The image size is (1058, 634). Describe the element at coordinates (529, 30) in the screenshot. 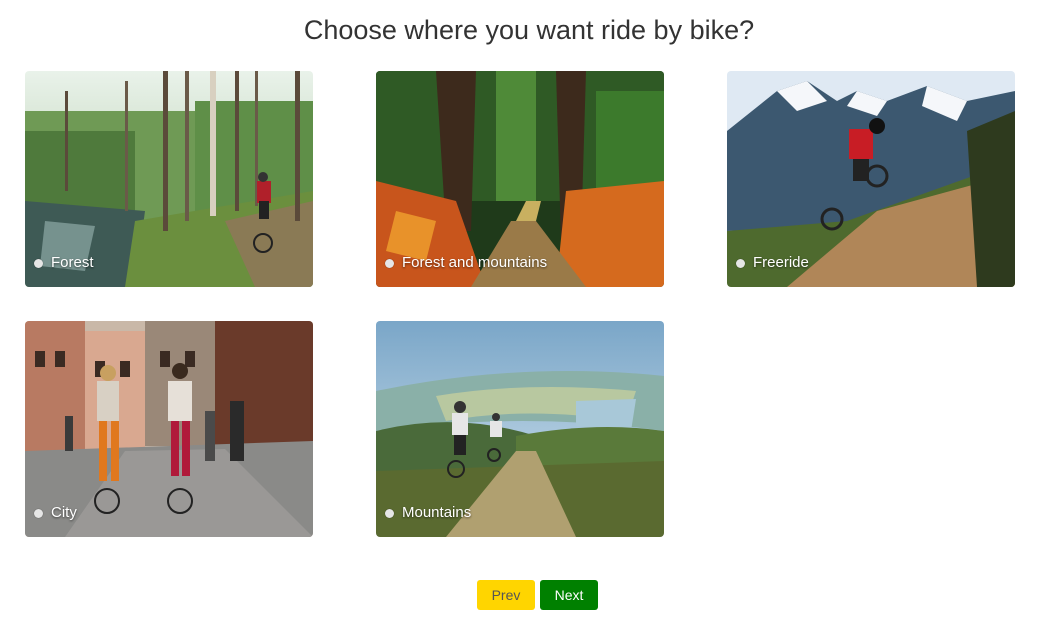

I see `page-title: Choose where you want ride by bike?` at that location.